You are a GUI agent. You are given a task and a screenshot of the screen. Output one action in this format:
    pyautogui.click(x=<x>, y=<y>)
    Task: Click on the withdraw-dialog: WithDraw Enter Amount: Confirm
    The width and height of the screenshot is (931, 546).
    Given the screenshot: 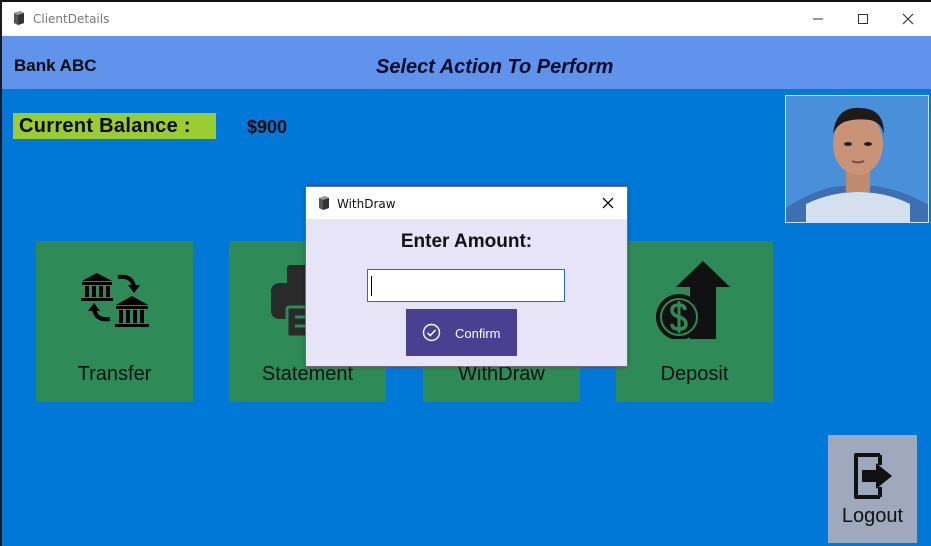 What is the action you would take?
    pyautogui.click(x=466, y=276)
    